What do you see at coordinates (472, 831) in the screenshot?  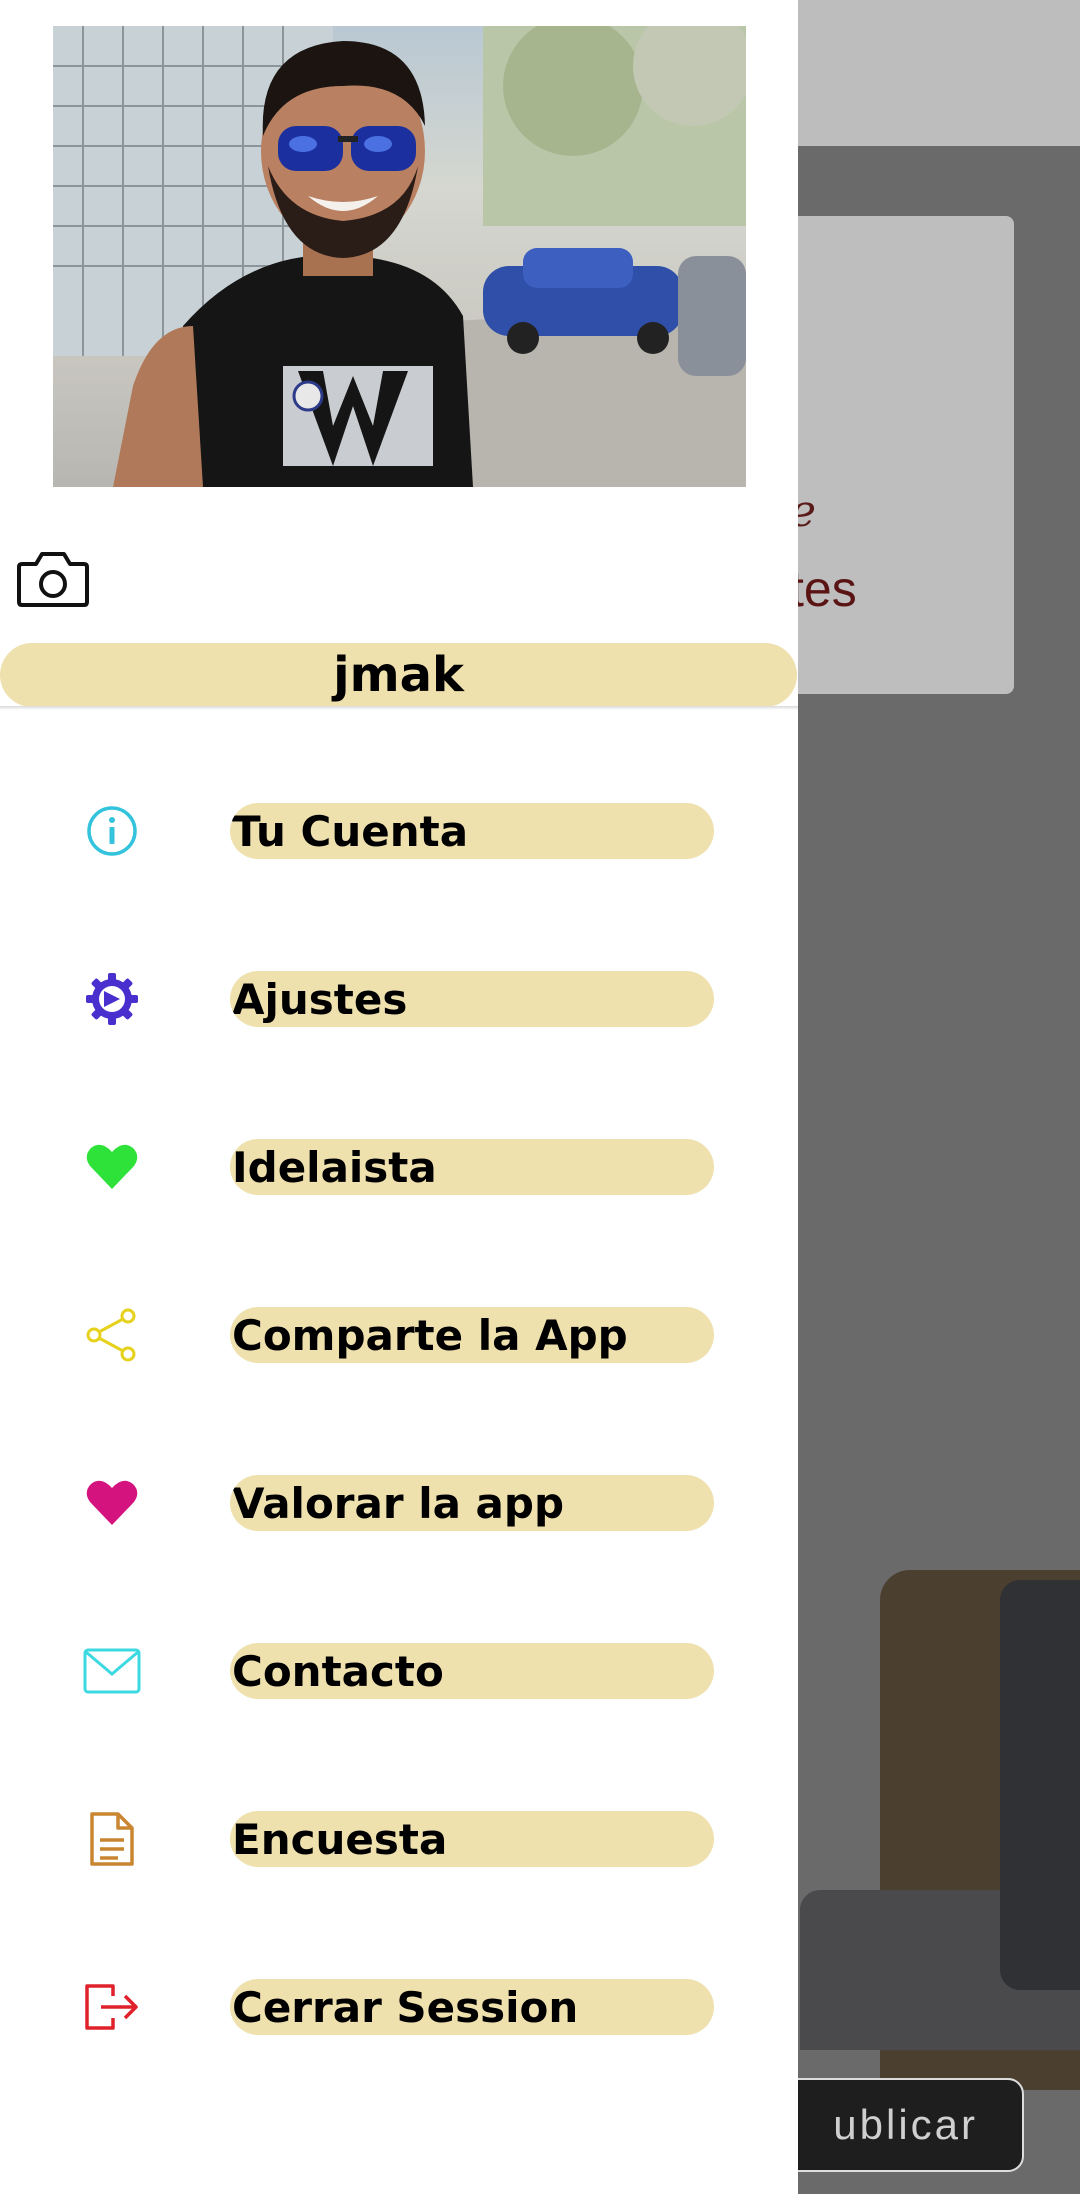 I see `menu-item-label: Tu Cuenta` at bounding box center [472, 831].